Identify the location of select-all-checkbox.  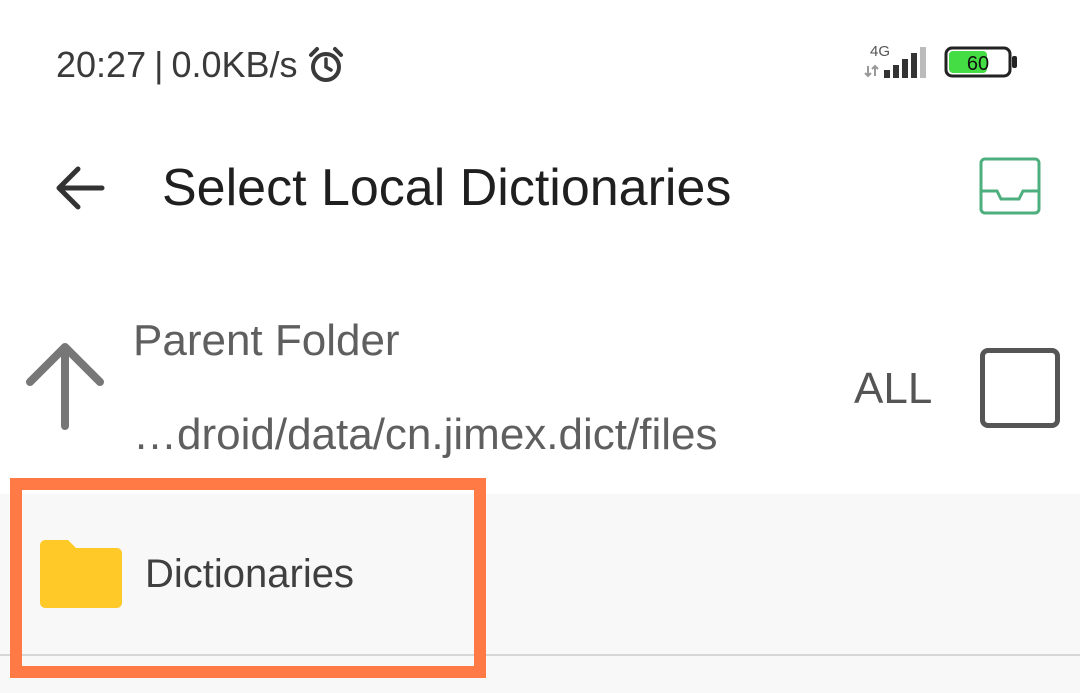
(1020, 388).